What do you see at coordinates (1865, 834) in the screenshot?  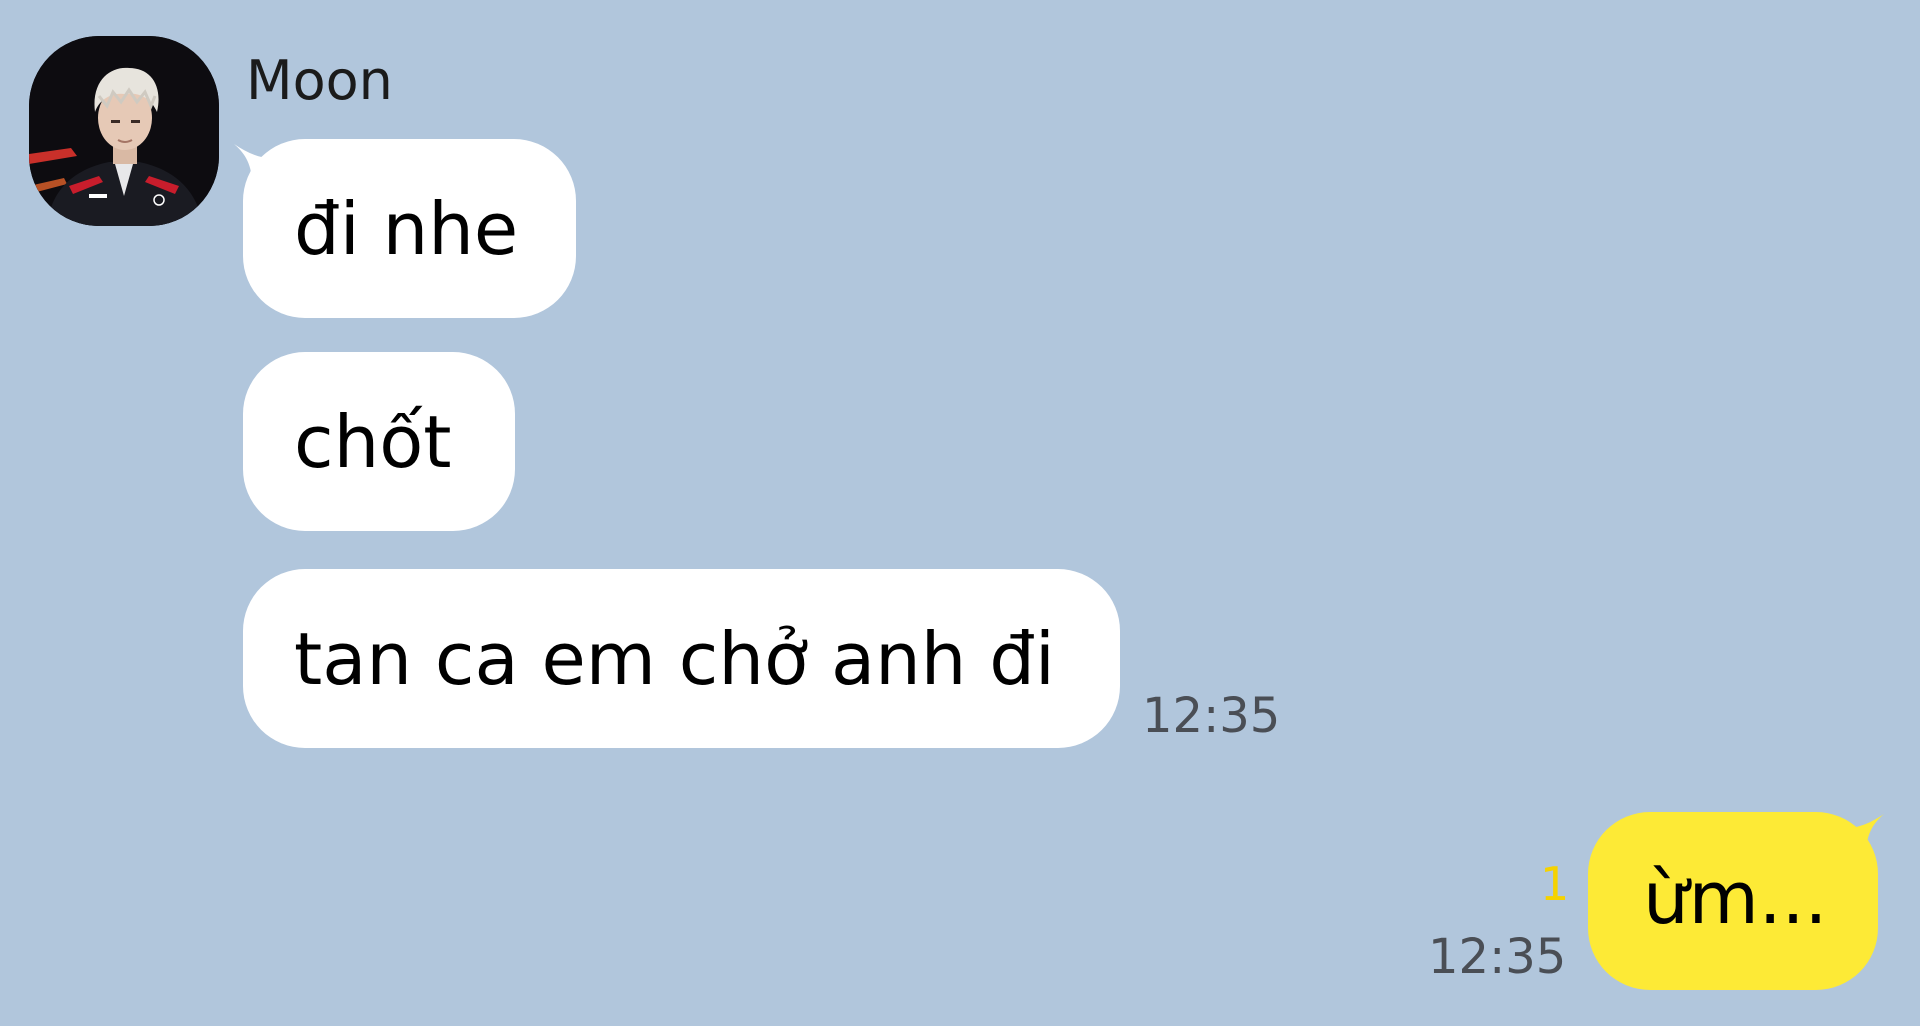 I see `outgoing-bubble-tail` at bounding box center [1865, 834].